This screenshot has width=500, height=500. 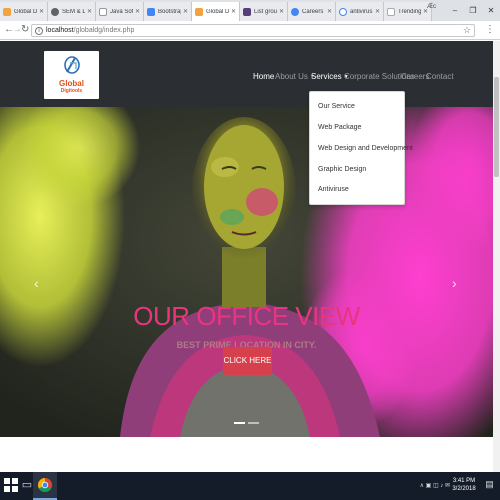 I want to click on tab-title: Java Softw, so click(x=121, y=11).